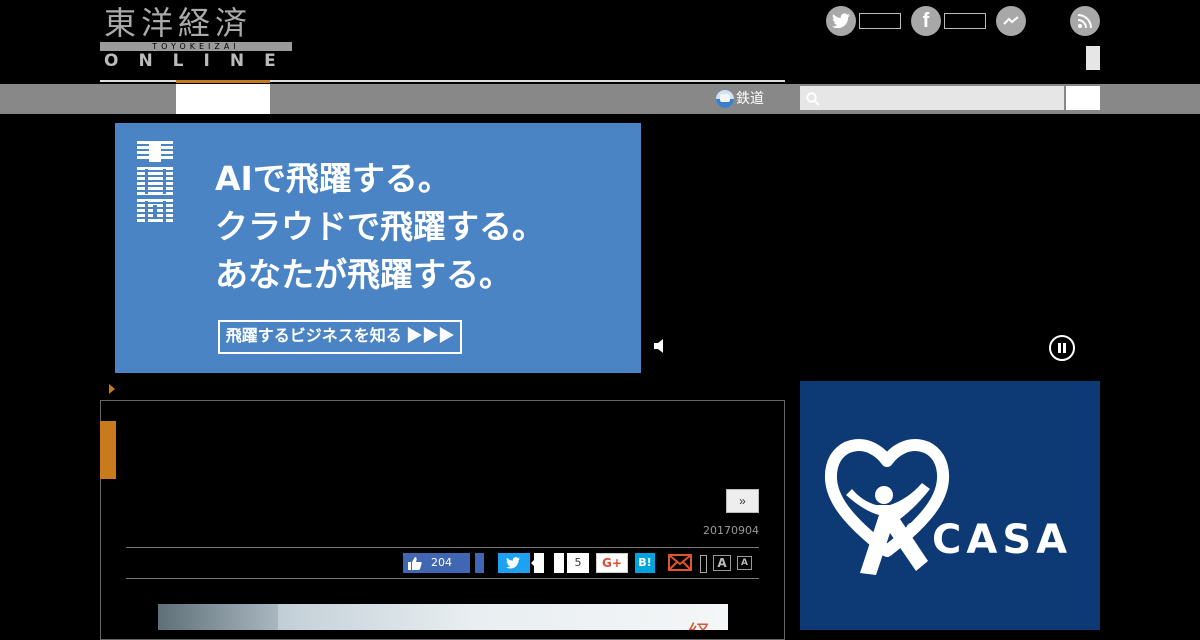 This screenshot has width=1200, height=640. What do you see at coordinates (223, 81) in the screenshot?
I see `nav-active-accent` at bounding box center [223, 81].